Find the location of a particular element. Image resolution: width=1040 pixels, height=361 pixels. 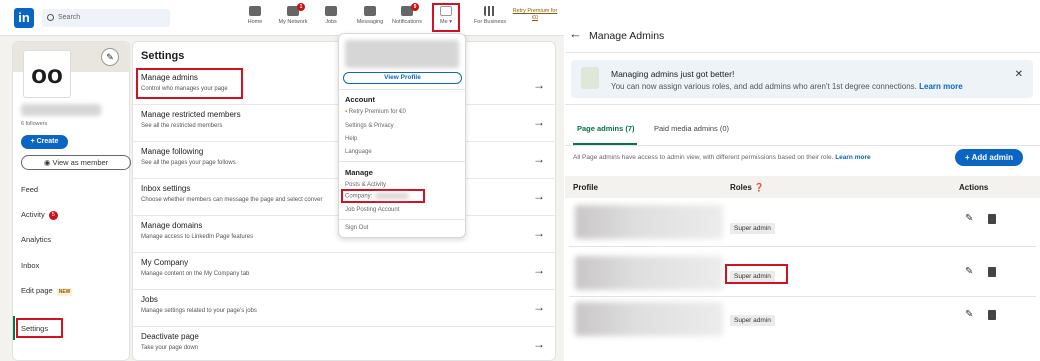

messaging-icon is located at coordinates (370, 11).